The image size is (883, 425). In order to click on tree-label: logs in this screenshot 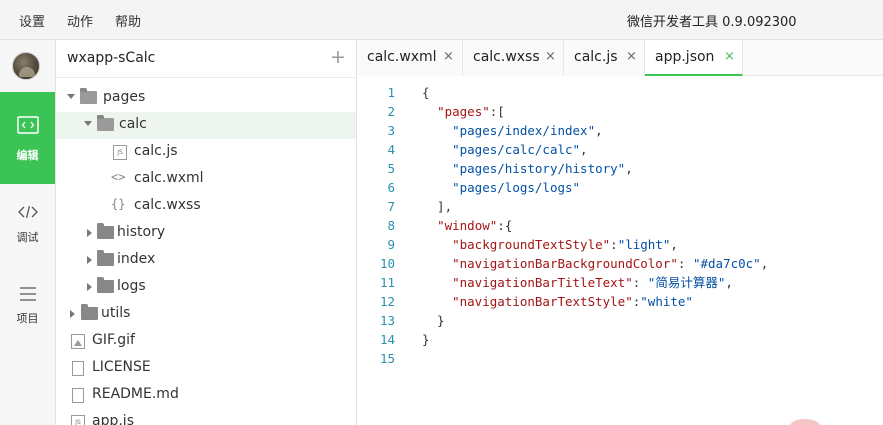, I will do `click(131, 286)`.